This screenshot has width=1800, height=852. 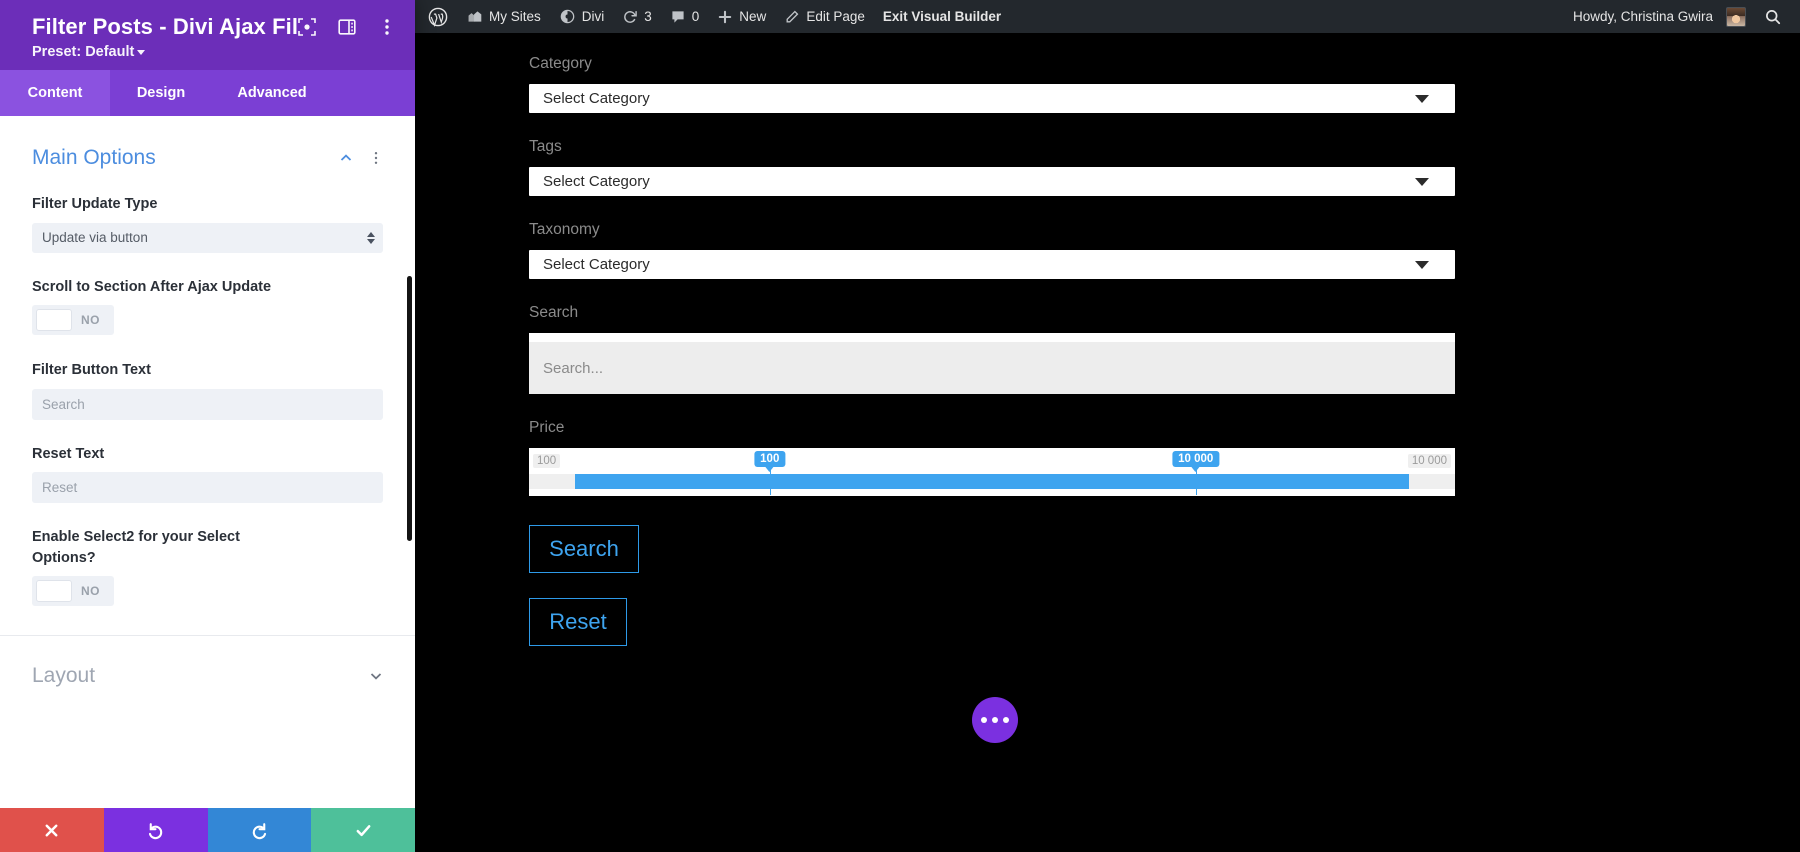 I want to click on toggle-scroll-to-section-state: NO, so click(x=90, y=320).